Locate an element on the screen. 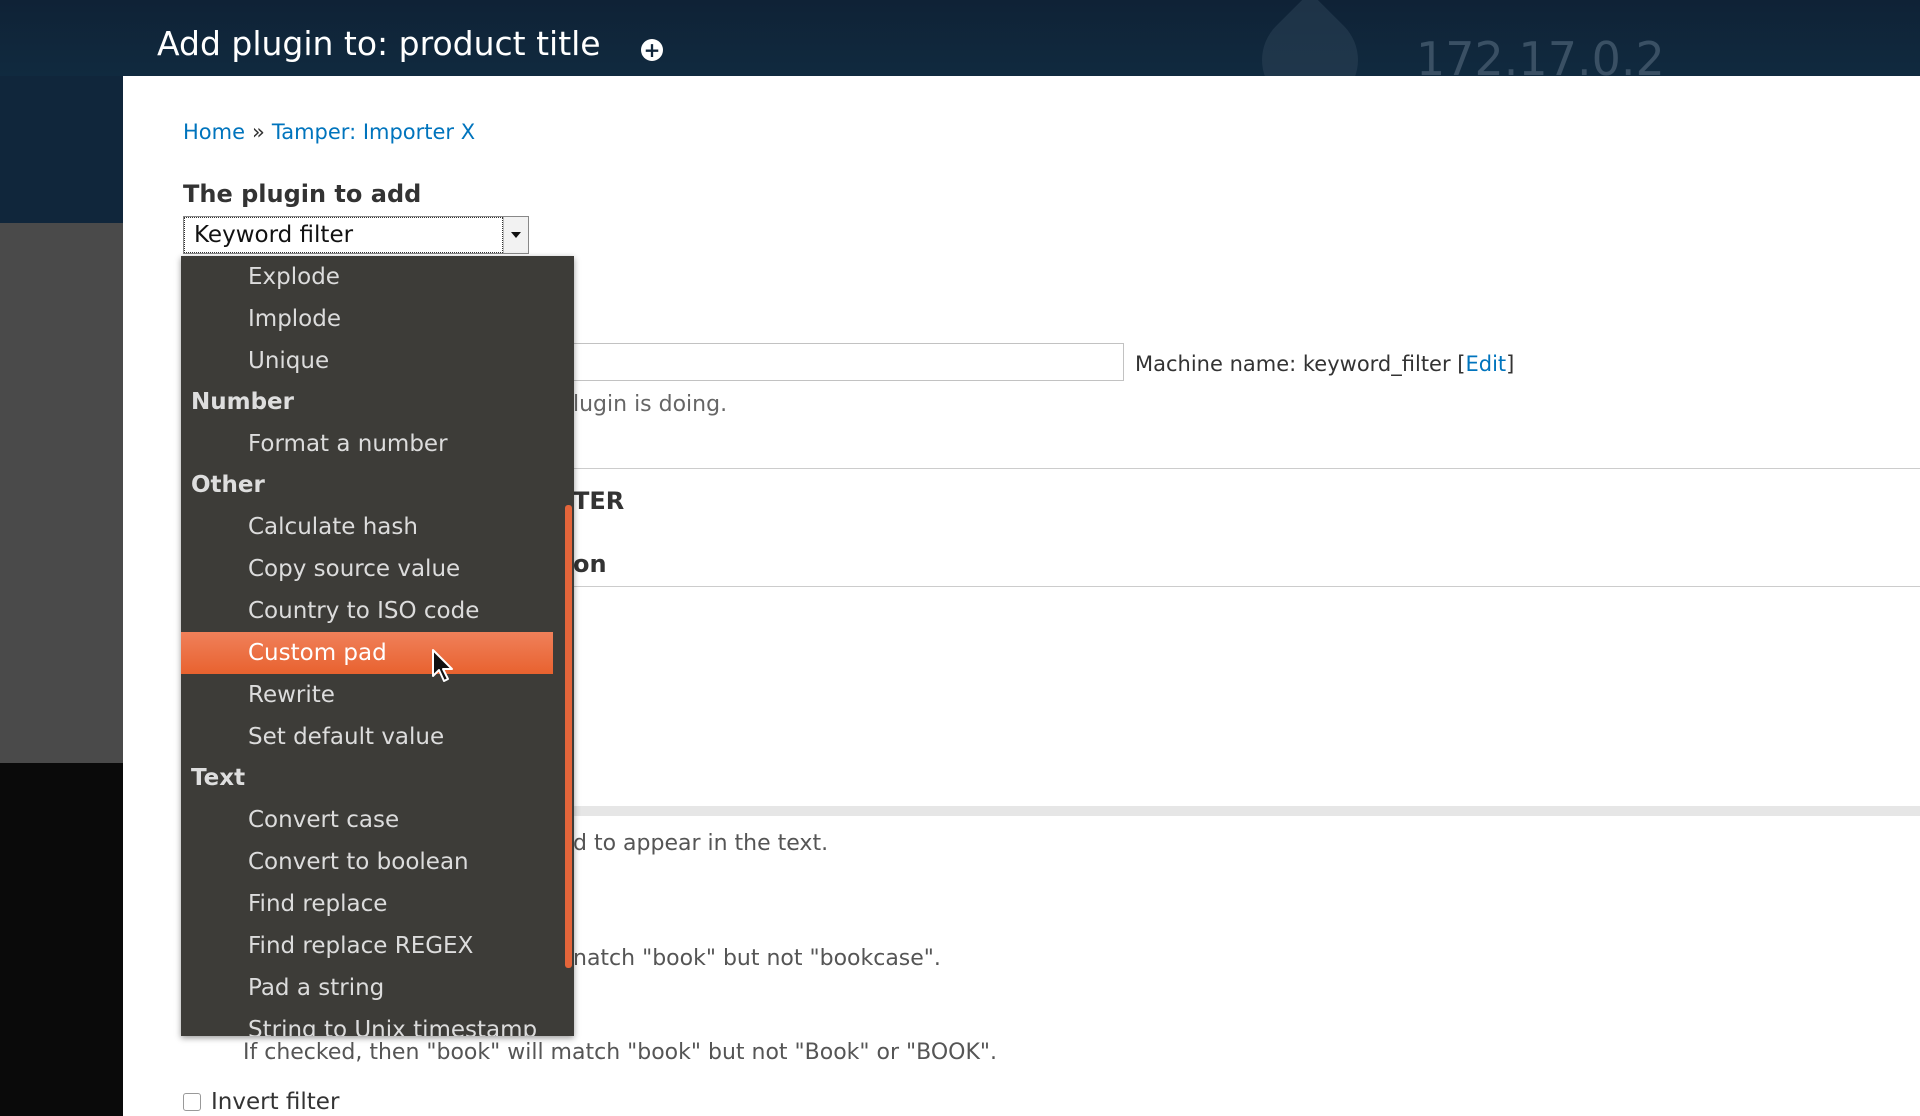 This screenshot has width=1920, height=1116. dropdown-option: Pad a string is located at coordinates (367, 988).